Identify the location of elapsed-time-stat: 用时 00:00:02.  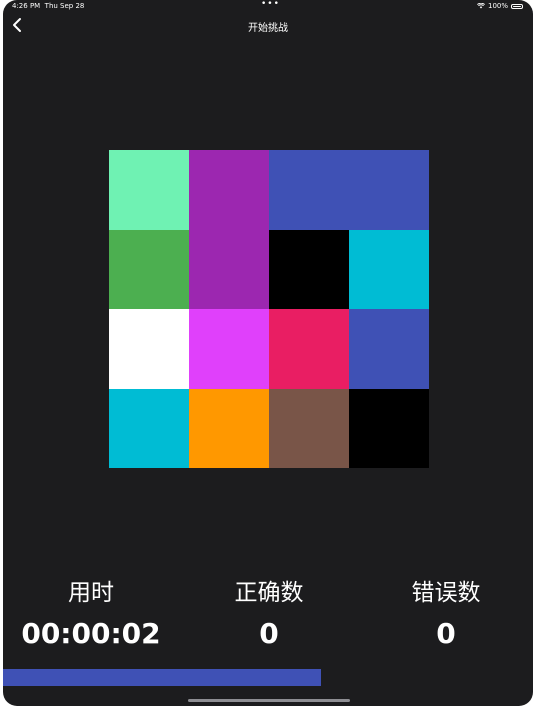
(91, 615).